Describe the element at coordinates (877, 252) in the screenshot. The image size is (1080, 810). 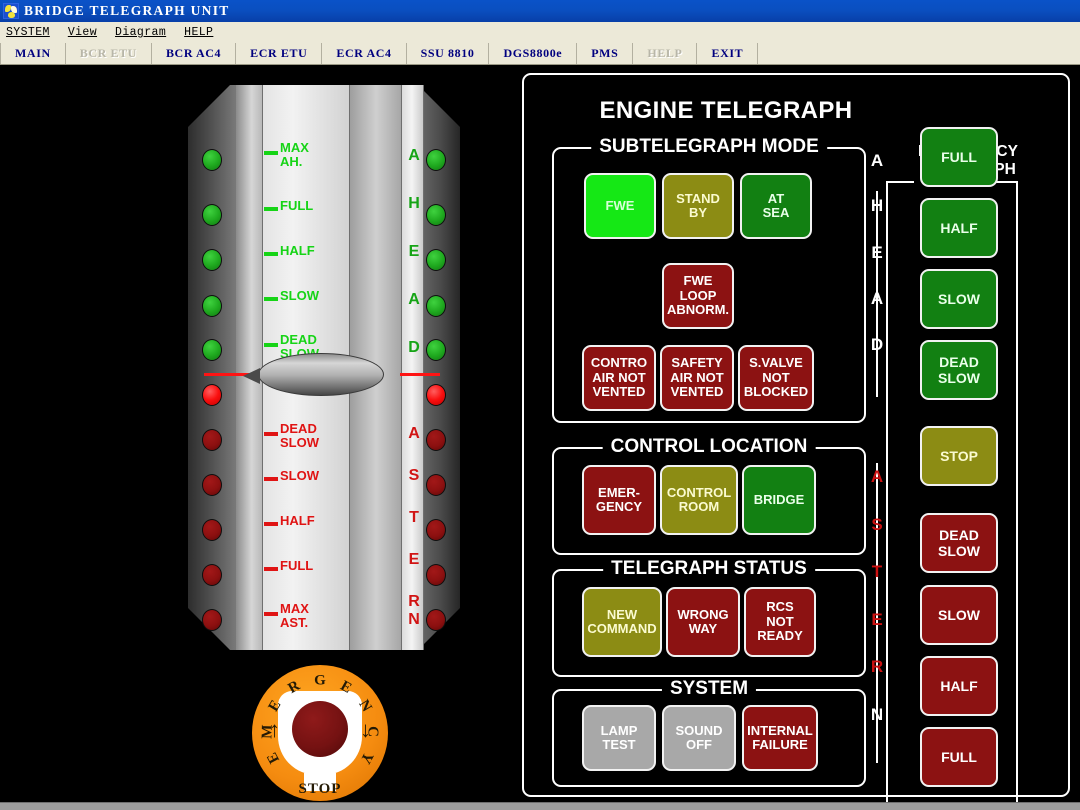
I see `emergency-letter-ahead-e: E` at that location.